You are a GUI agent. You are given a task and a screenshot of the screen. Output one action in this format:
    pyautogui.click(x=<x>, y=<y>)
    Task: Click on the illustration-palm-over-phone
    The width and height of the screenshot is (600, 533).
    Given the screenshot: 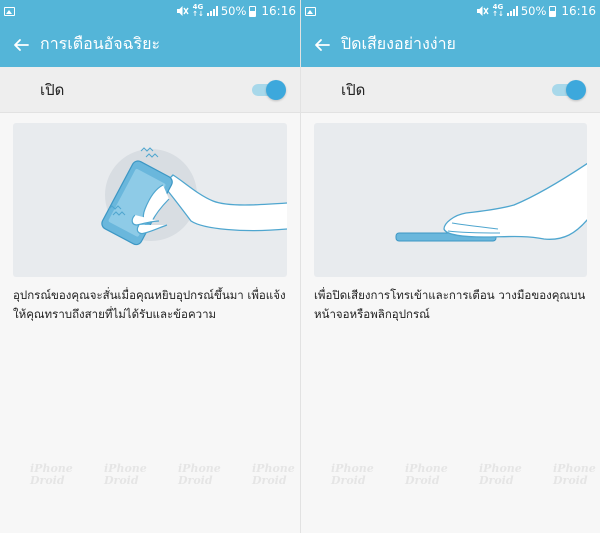 What is the action you would take?
    pyautogui.click(x=450, y=200)
    